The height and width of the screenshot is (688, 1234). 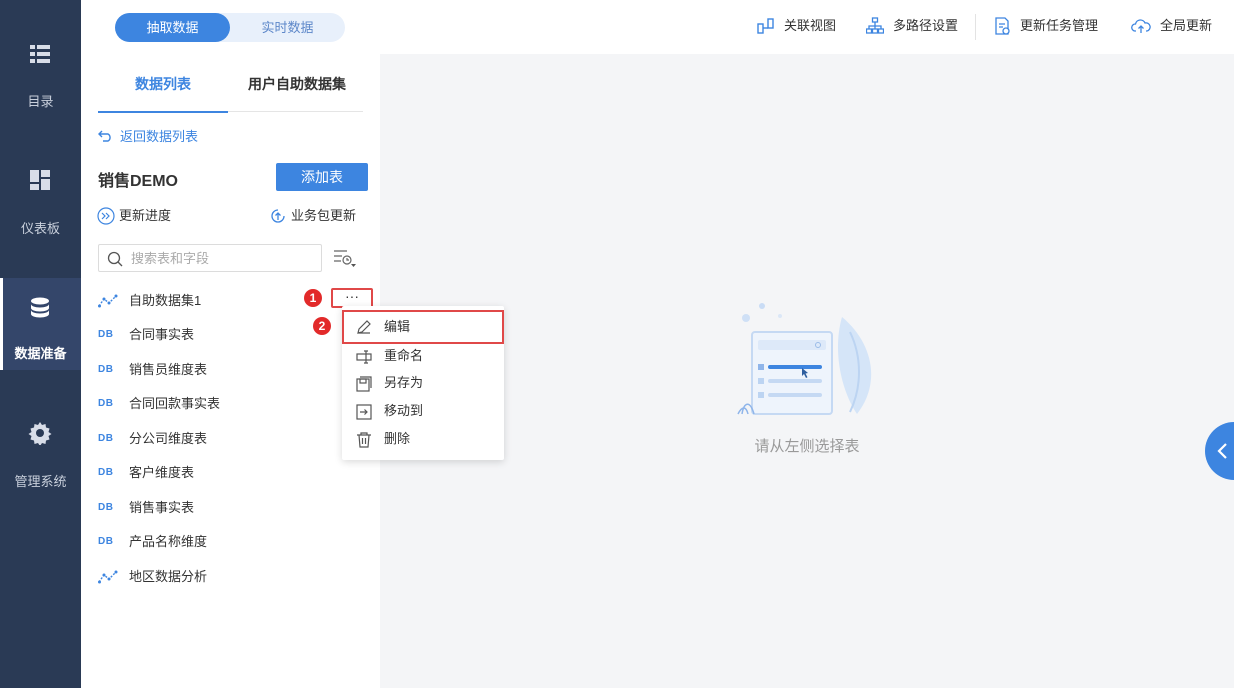 I want to click on menu-label: 移动到, so click(x=404, y=410).